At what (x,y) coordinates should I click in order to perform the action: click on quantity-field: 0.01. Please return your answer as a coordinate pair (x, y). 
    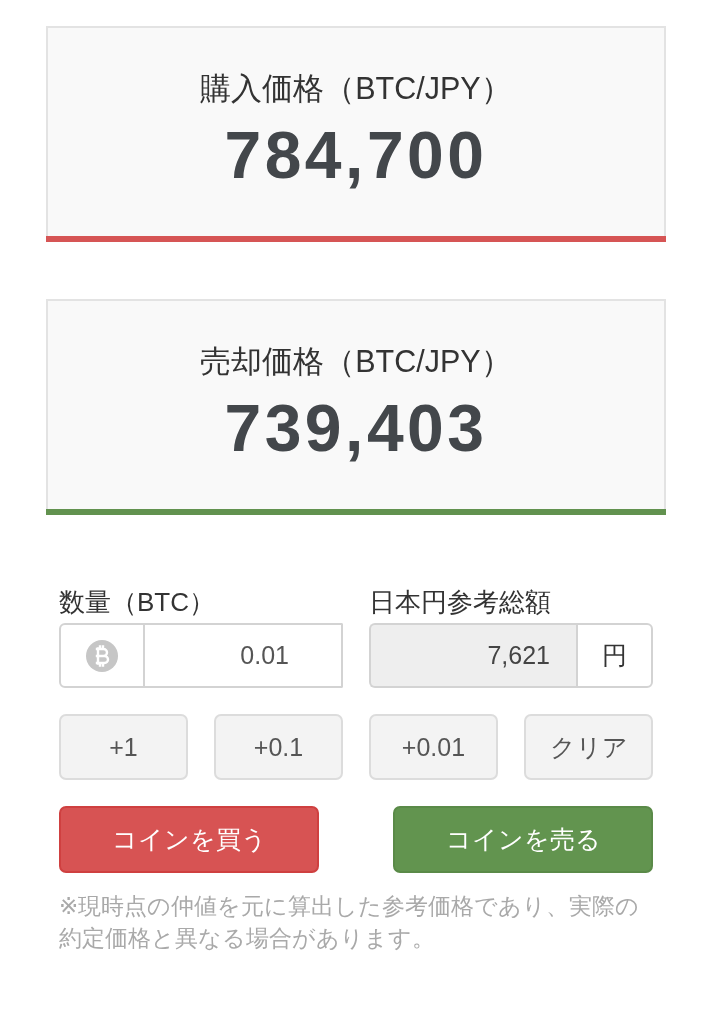
    Looking at the image, I should click on (244, 655).